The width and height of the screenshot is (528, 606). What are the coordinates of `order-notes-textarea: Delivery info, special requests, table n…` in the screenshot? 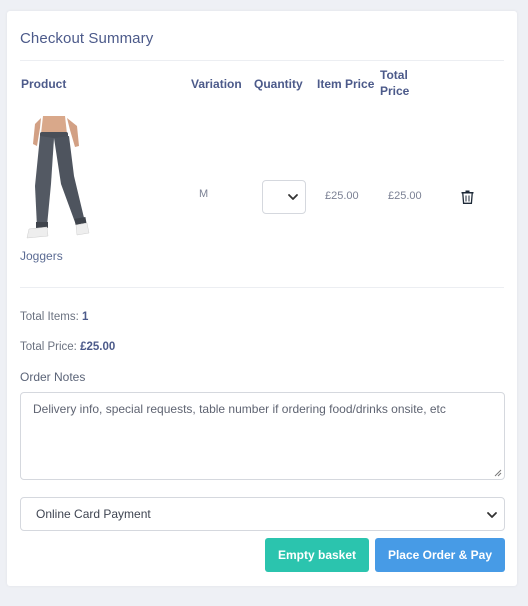 It's located at (262, 436).